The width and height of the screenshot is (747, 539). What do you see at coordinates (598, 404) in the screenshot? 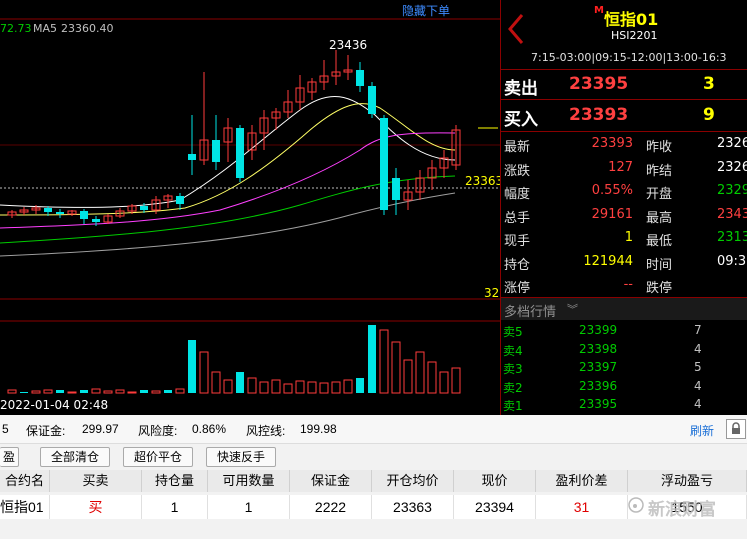
I see `depth-price: 23395` at bounding box center [598, 404].